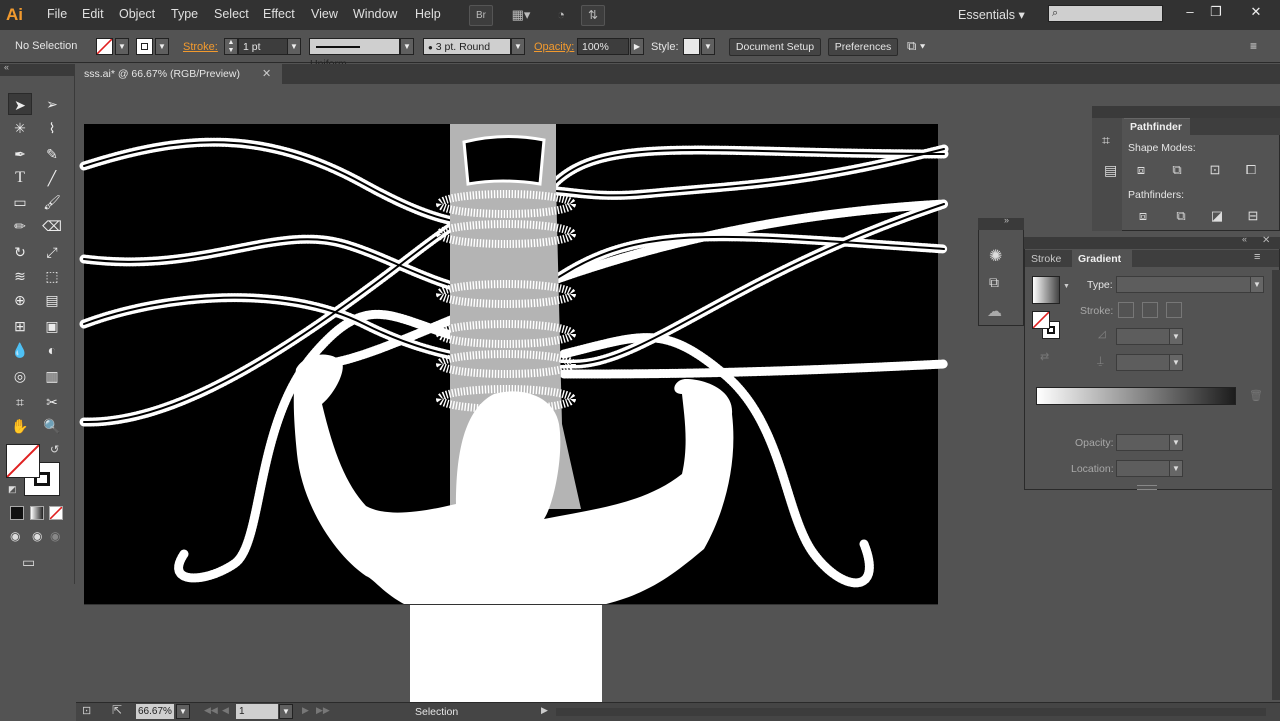 The image size is (1280, 721). Describe the element at coordinates (1257, 257) in the screenshot. I see `gradient-panel-menu-icon: ≡` at that location.